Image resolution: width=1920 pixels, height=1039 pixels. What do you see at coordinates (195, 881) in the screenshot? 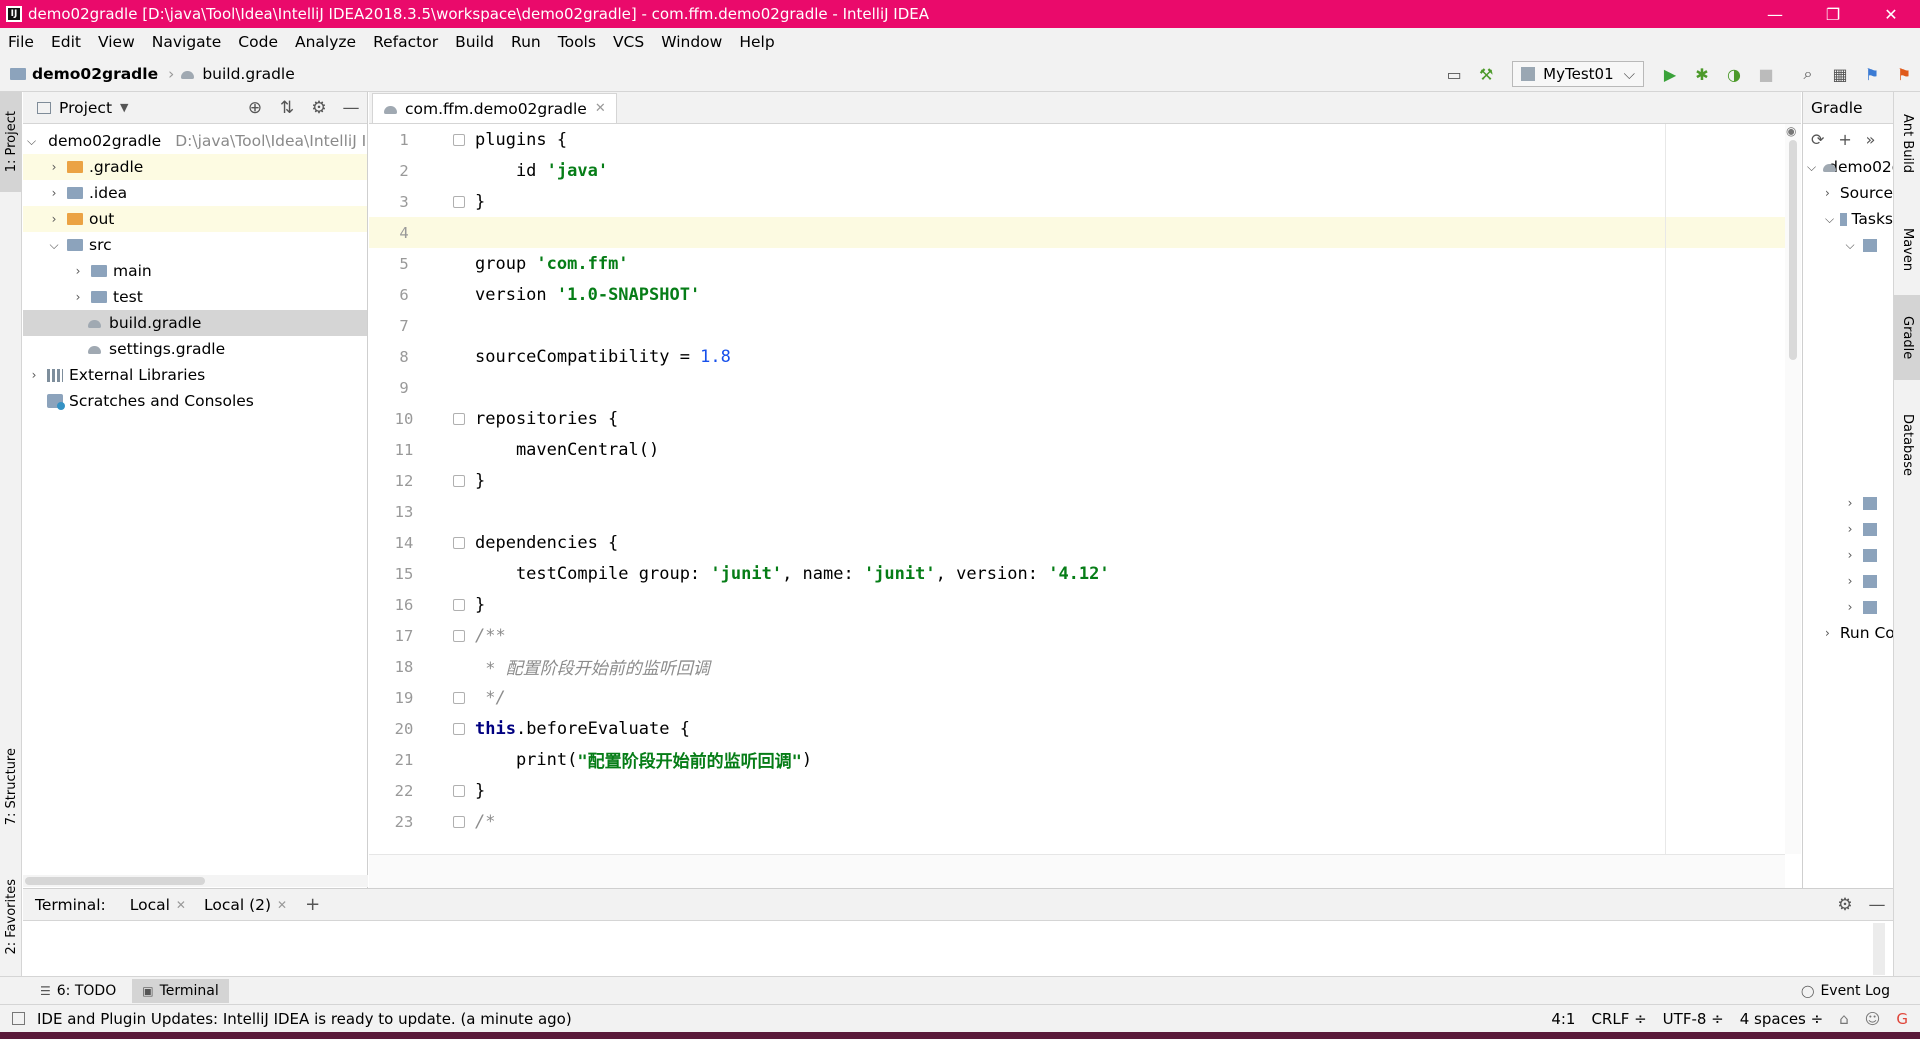
I see `project-hscrollbar` at bounding box center [195, 881].